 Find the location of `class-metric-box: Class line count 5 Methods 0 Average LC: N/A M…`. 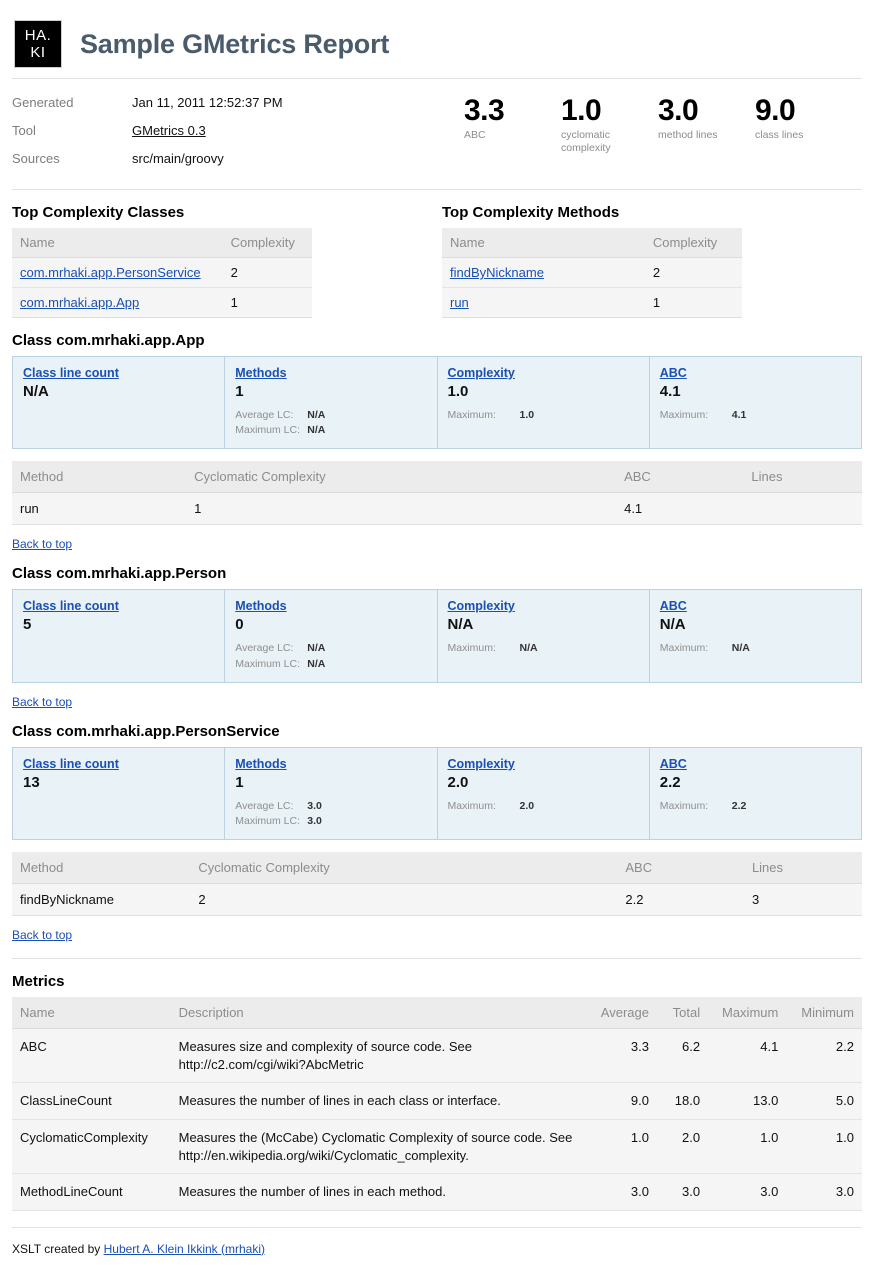

class-metric-box: Class line count 5 Methods 0 Average LC: N/A M… is located at coordinates (437, 636).